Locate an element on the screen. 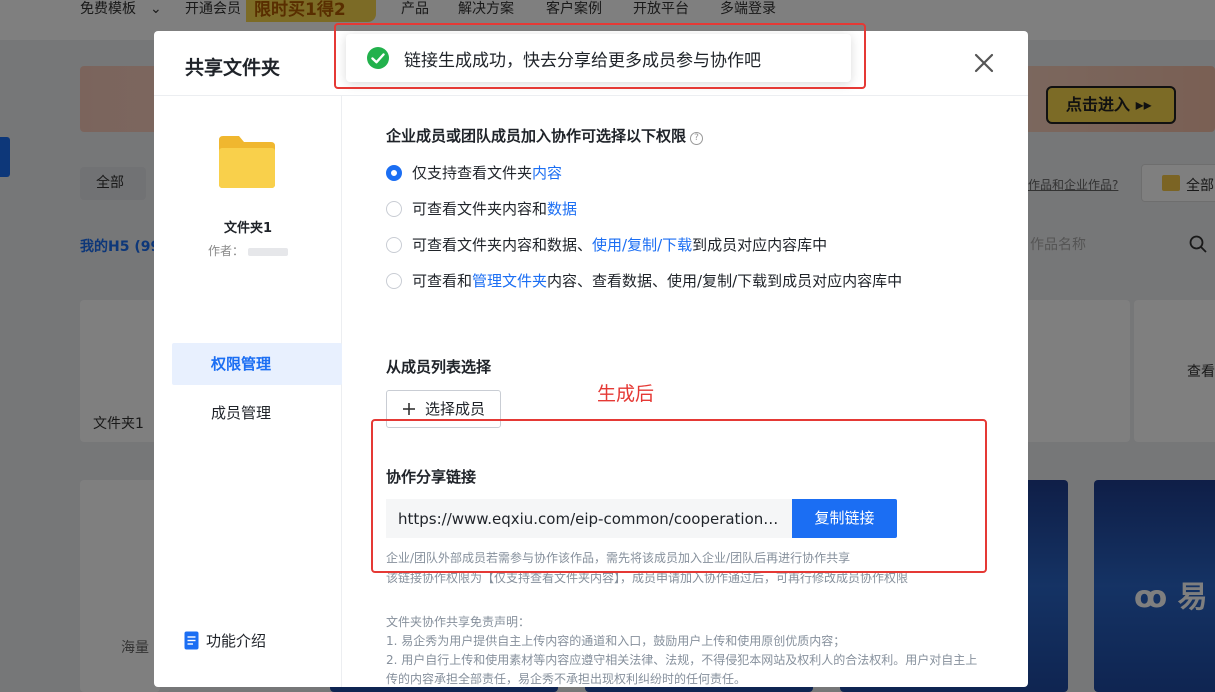  dialog-title: 共享文件夹 is located at coordinates (233, 68).